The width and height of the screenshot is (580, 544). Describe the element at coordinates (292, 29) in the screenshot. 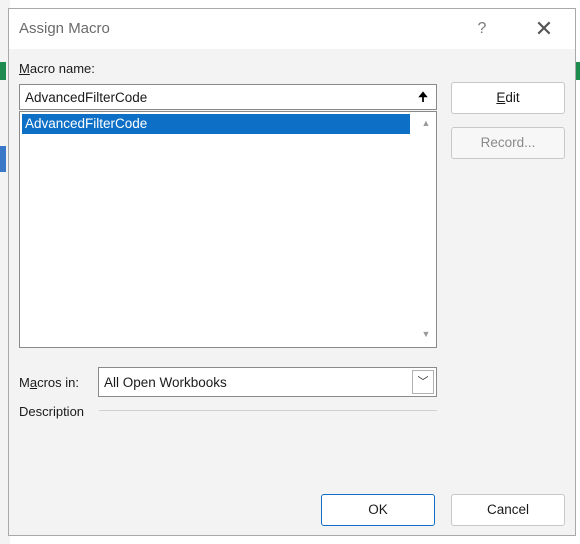

I see `title-bar: Assign Macro ? ✕` at that location.